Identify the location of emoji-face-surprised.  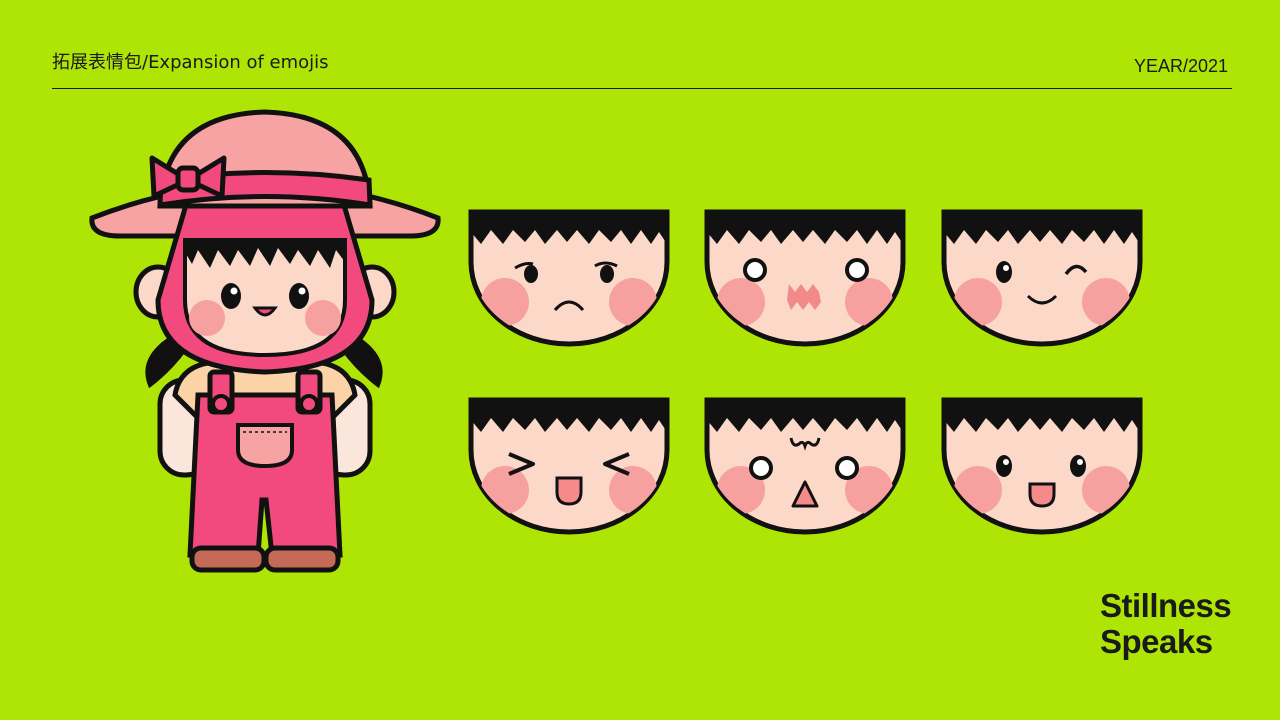
(805, 278).